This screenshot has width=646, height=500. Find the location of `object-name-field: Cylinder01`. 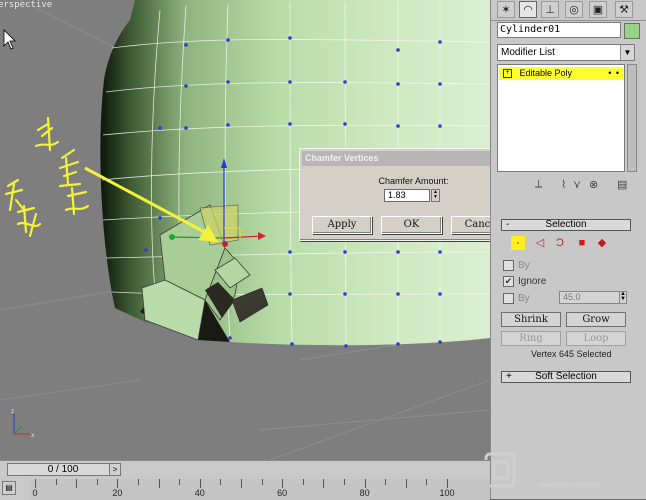

object-name-field: Cylinder01 is located at coordinates (559, 30).